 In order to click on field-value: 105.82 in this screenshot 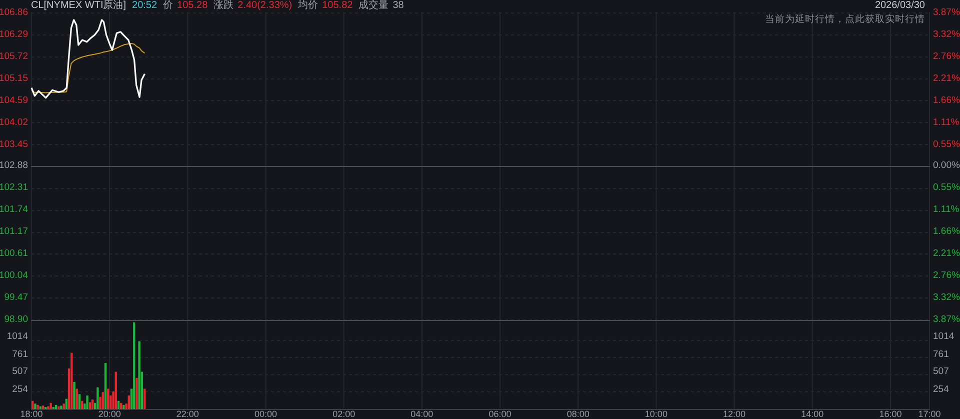, I will do `click(337, 6)`.